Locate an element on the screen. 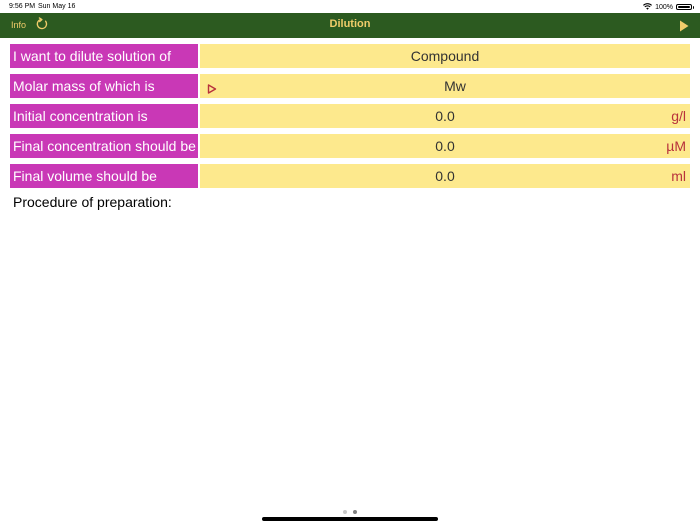  molar-mass-row: Molar mass of which is Mw is located at coordinates (350, 86).